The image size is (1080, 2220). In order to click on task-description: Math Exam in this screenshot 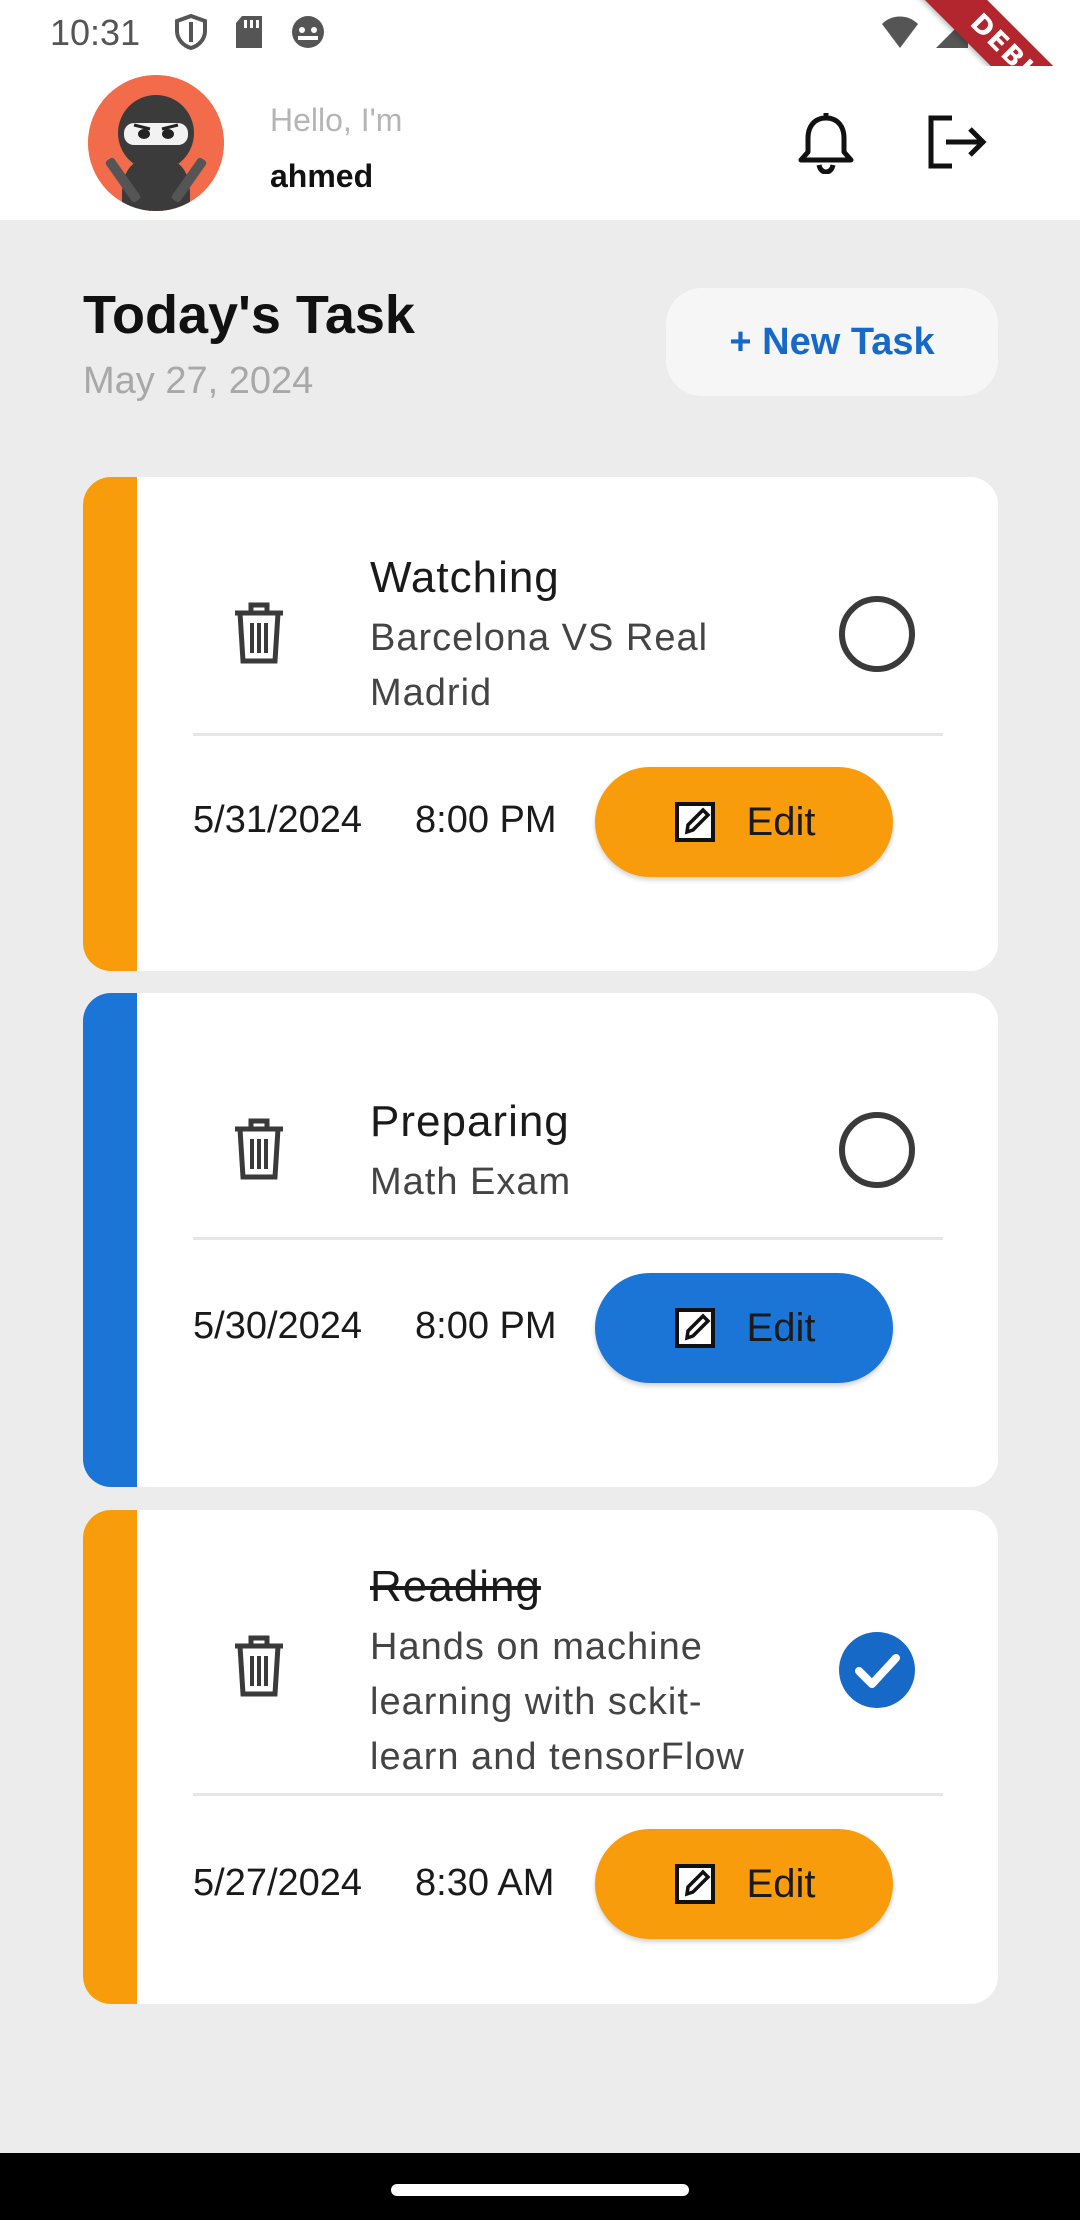, I will do `click(471, 1182)`.